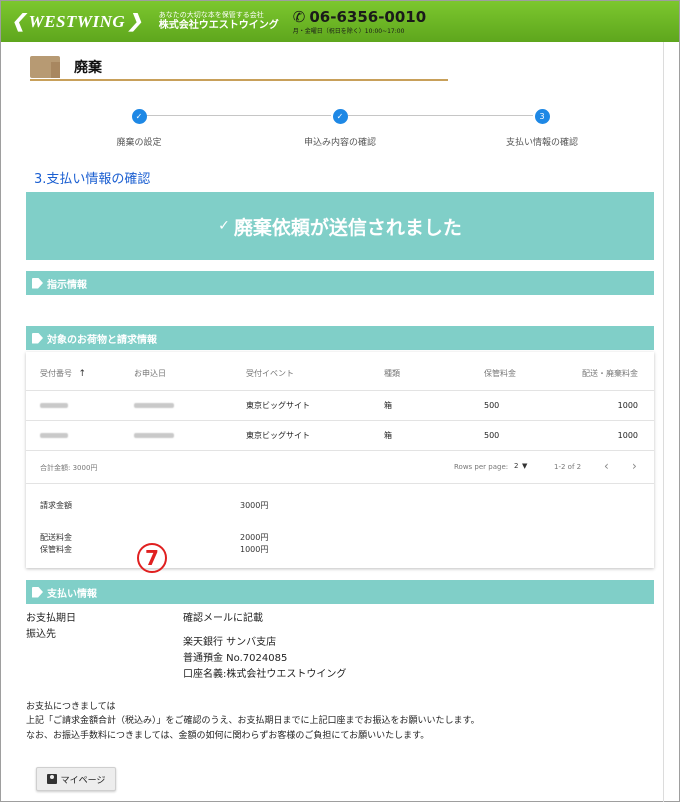 This screenshot has width=680, height=802. What do you see at coordinates (235, 658) in the screenshot?
I see `account-number: 普通預金 No.7024085` at bounding box center [235, 658].